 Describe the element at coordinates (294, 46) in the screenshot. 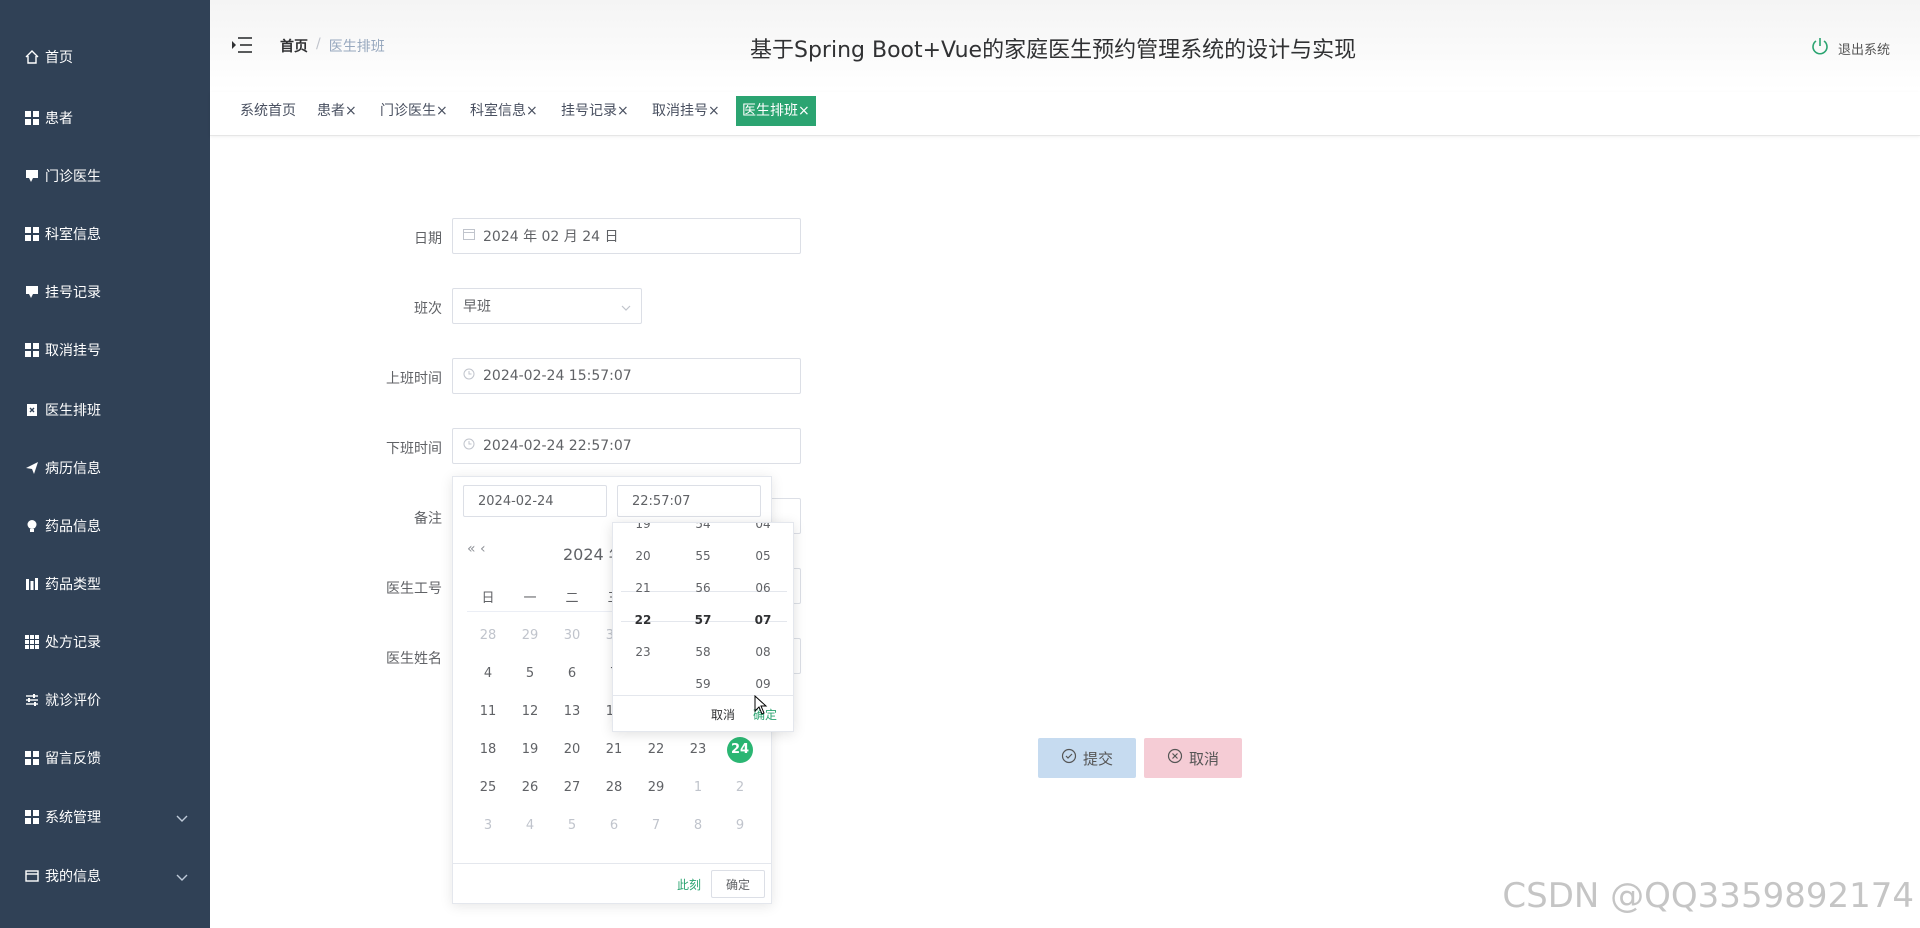

I see `breadcrumb-home: 首页` at that location.